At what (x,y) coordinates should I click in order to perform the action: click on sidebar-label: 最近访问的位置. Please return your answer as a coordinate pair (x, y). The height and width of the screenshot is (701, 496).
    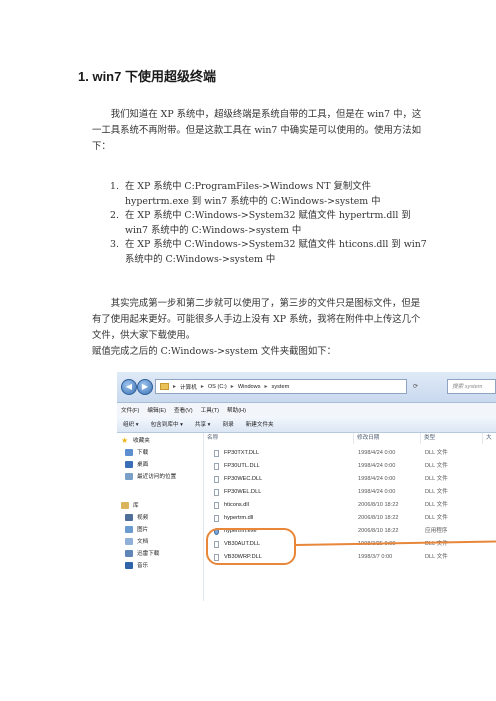
    Looking at the image, I should click on (157, 477).